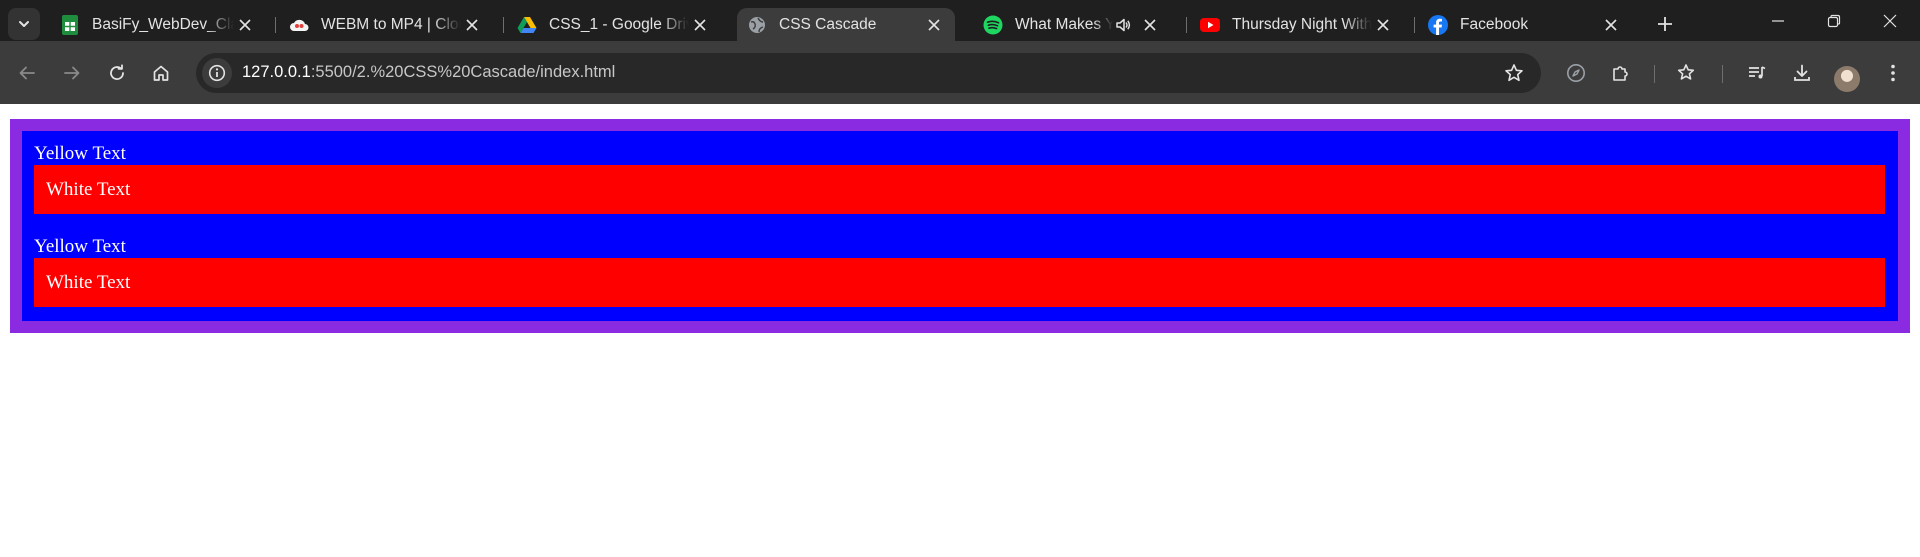  I want to click on media-controls-button, so click(1757, 73).